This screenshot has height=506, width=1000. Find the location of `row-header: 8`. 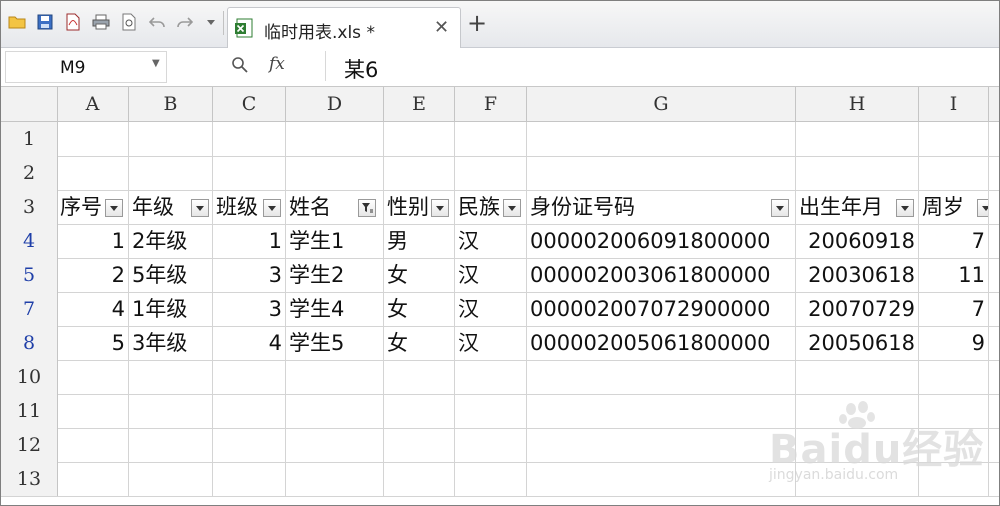

row-header: 8 is located at coordinates (29, 343).